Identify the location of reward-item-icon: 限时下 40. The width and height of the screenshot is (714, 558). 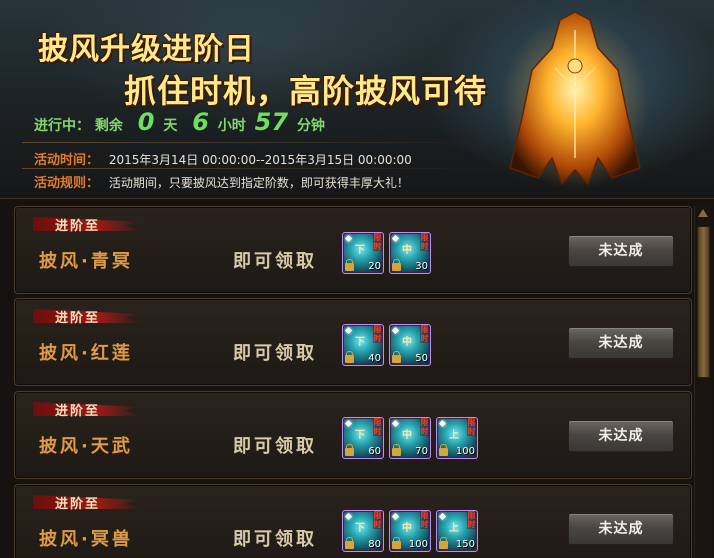
(363, 345).